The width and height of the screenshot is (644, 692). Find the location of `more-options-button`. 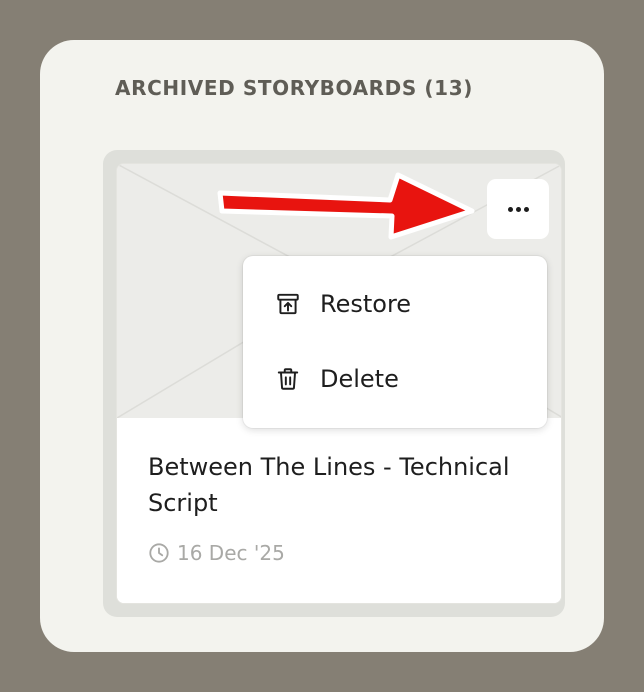

more-options-button is located at coordinates (518, 209).